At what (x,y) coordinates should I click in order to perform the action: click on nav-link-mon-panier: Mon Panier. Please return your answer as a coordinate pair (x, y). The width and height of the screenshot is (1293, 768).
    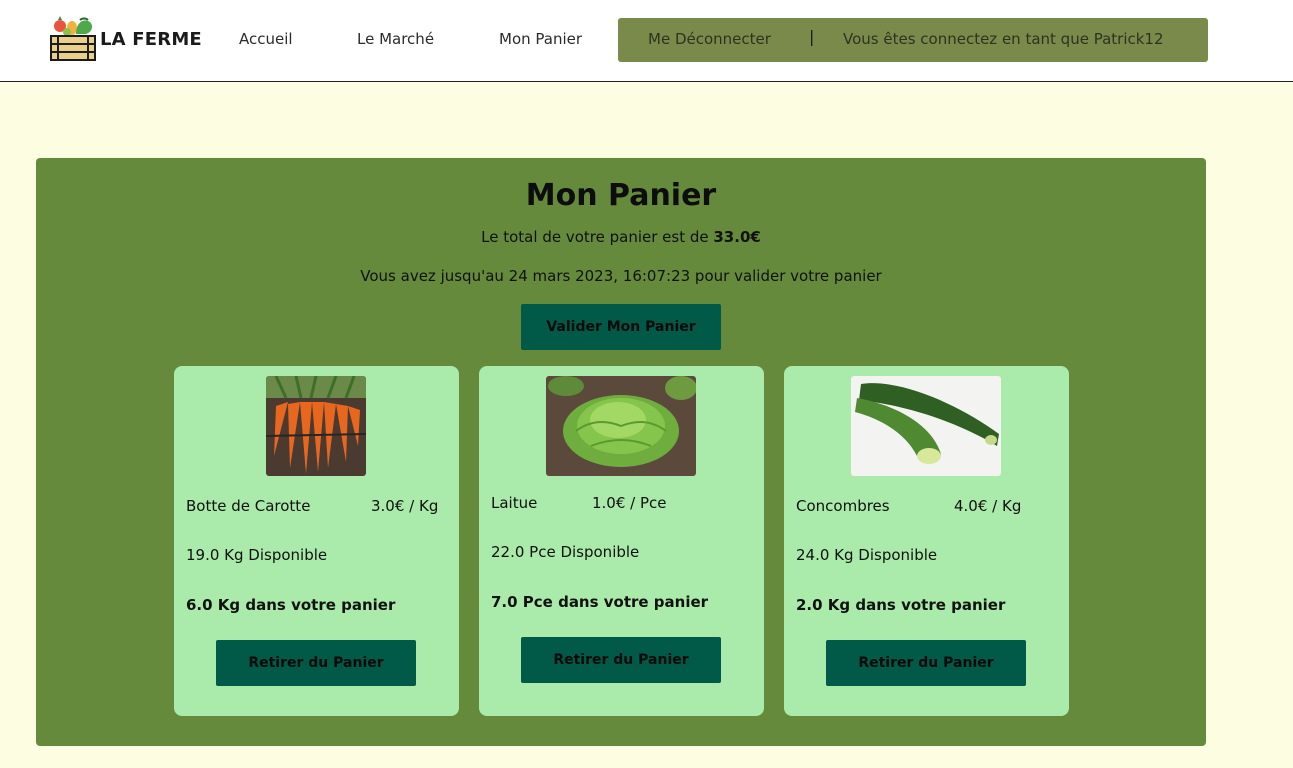
    Looking at the image, I should click on (540, 39).